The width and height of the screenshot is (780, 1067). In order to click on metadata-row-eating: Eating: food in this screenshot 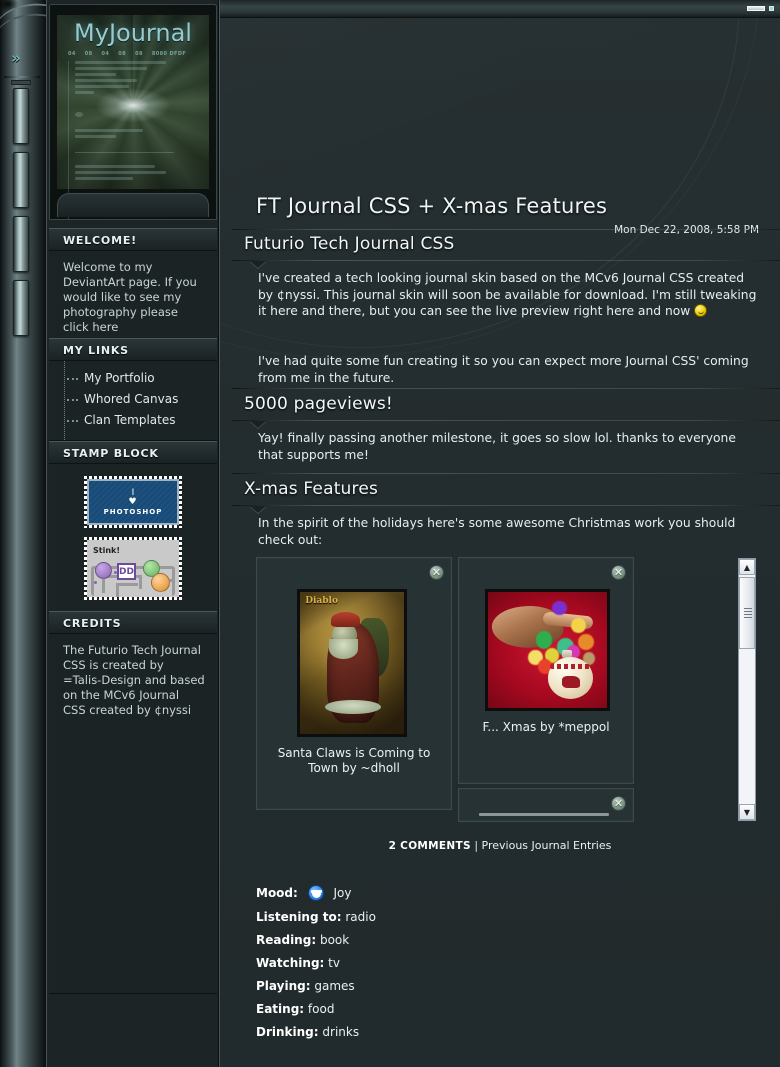, I will do `click(316, 1009)`.